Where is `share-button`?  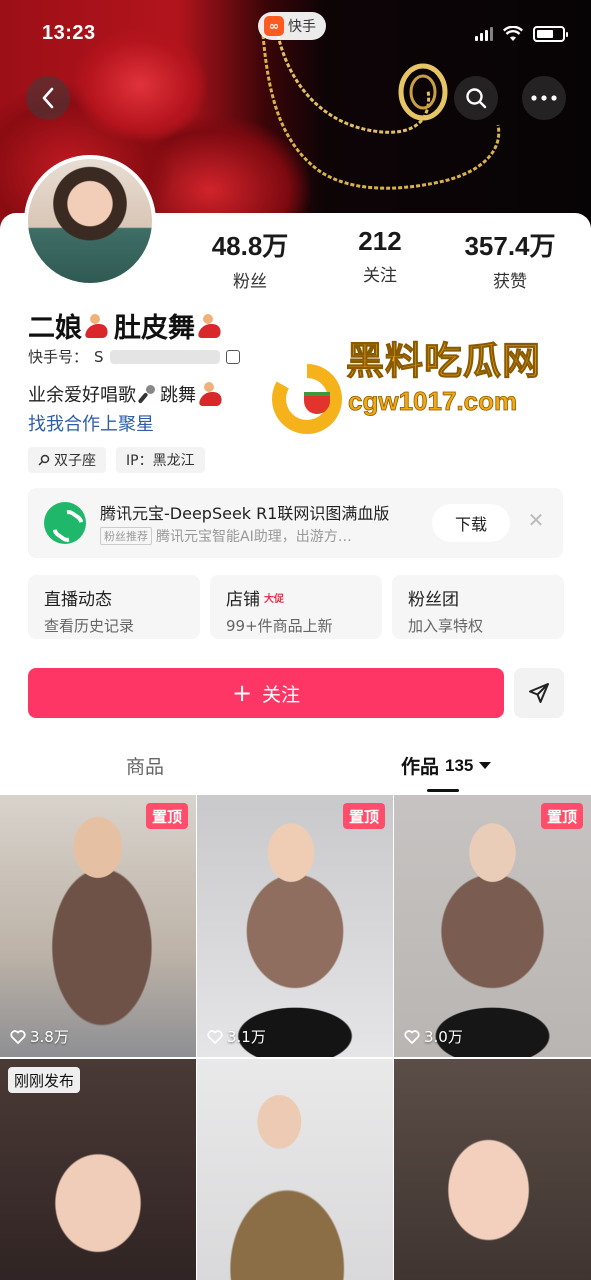
share-button is located at coordinates (539, 693).